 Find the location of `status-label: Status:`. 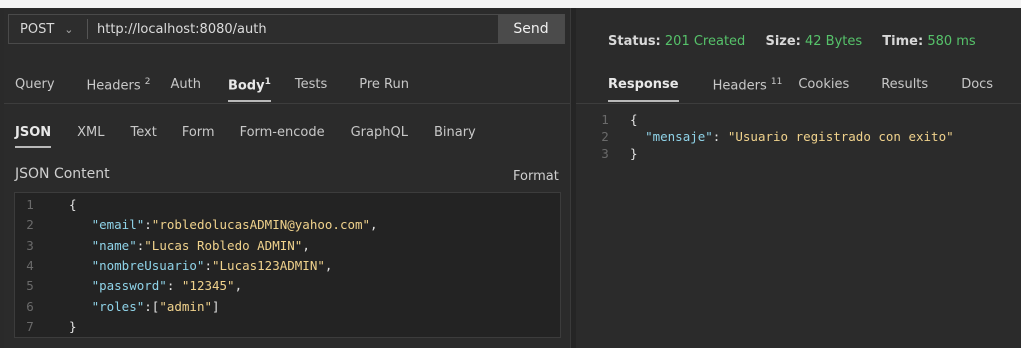

status-label: Status: is located at coordinates (634, 41).